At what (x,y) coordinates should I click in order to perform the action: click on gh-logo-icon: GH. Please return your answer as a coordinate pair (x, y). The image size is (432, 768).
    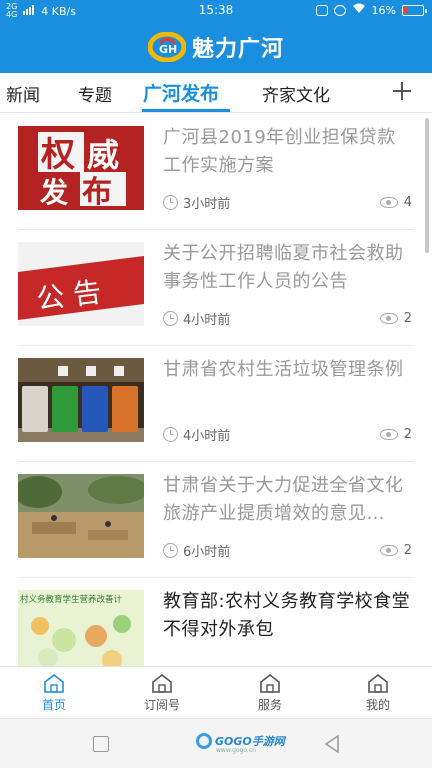
    Looking at the image, I should click on (167, 47).